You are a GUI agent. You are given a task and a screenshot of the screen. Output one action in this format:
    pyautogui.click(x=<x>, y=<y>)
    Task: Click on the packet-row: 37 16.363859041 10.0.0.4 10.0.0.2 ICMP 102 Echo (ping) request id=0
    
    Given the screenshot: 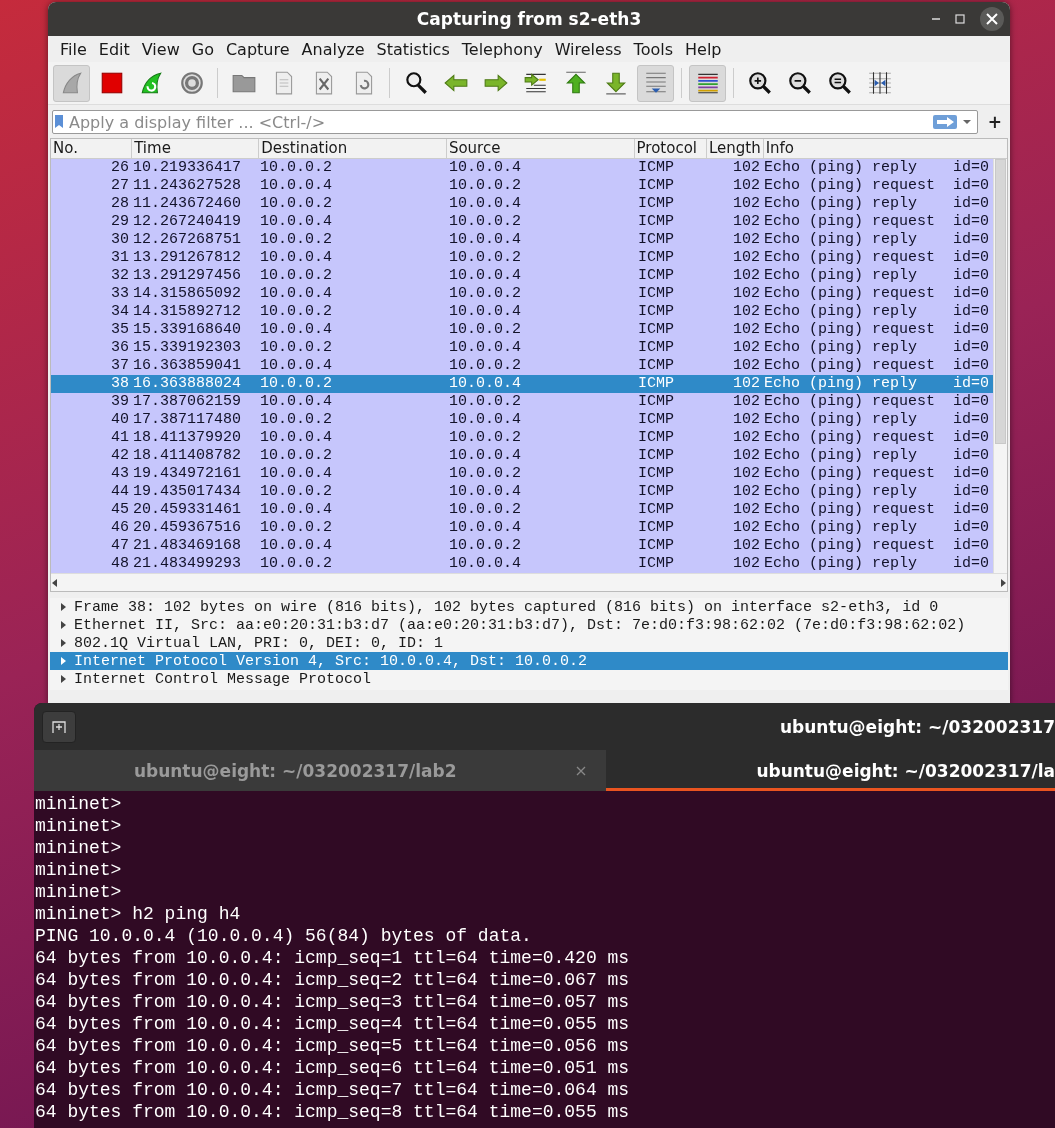 What is the action you would take?
    pyautogui.click(x=522, y=366)
    